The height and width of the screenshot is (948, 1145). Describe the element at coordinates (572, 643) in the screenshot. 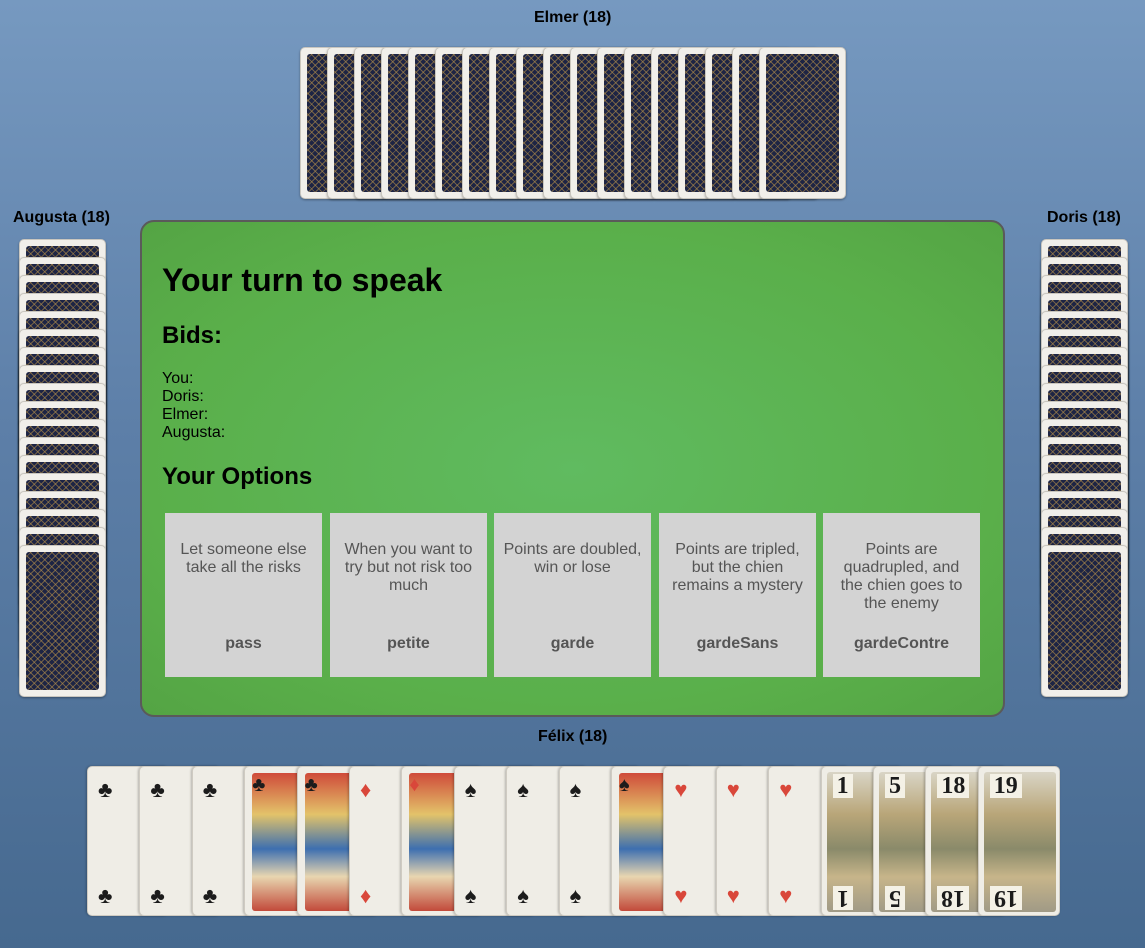

I see `option-name: garde` at that location.